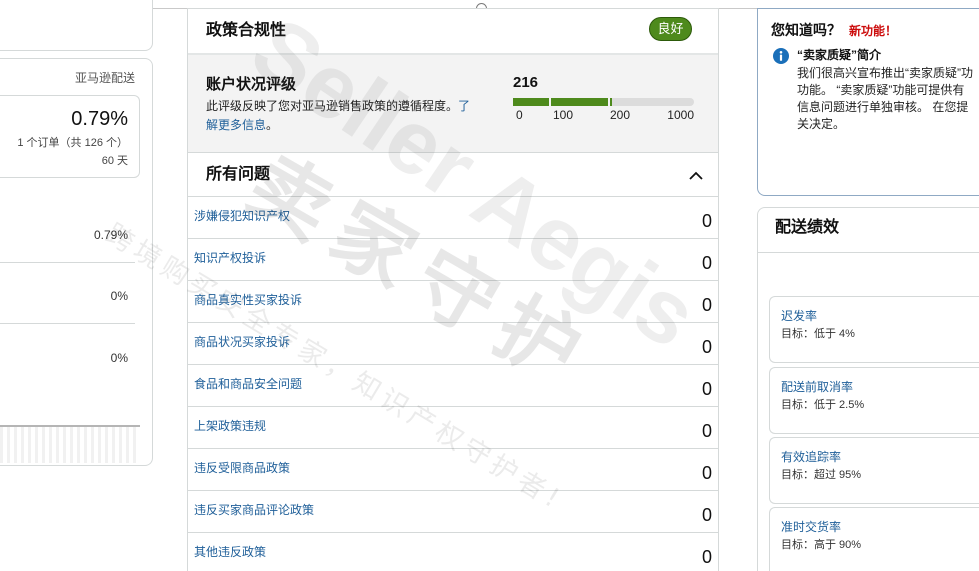 The image size is (979, 571). Describe the element at coordinates (246, 30) in the screenshot. I see `policy-compliance-title: 政策合规性` at that location.